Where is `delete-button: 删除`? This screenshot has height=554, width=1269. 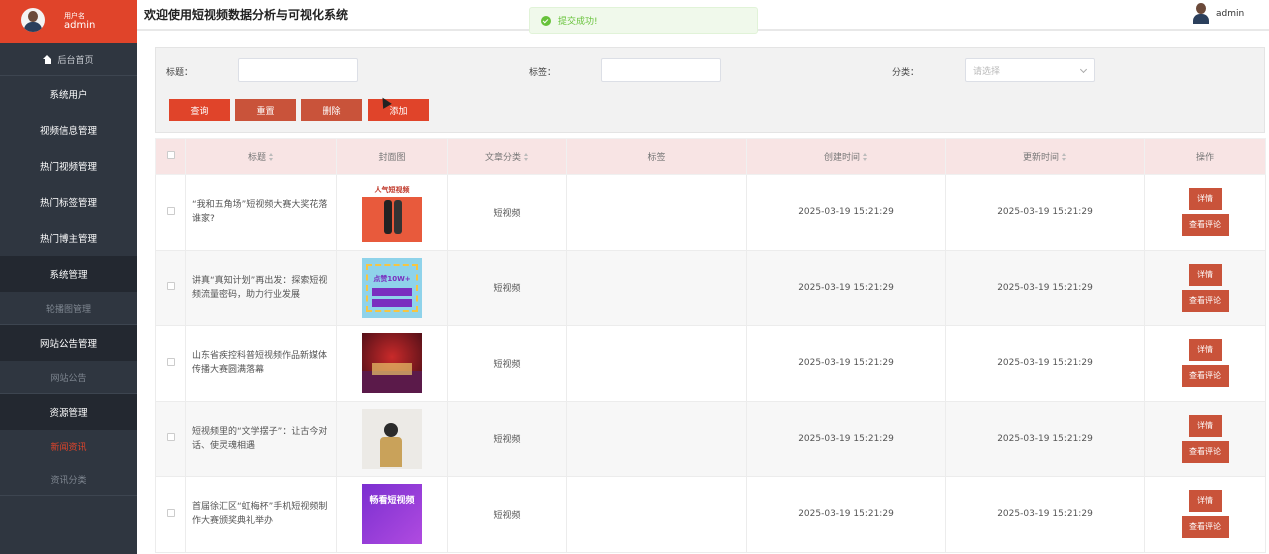
delete-button: 删除 is located at coordinates (331, 110).